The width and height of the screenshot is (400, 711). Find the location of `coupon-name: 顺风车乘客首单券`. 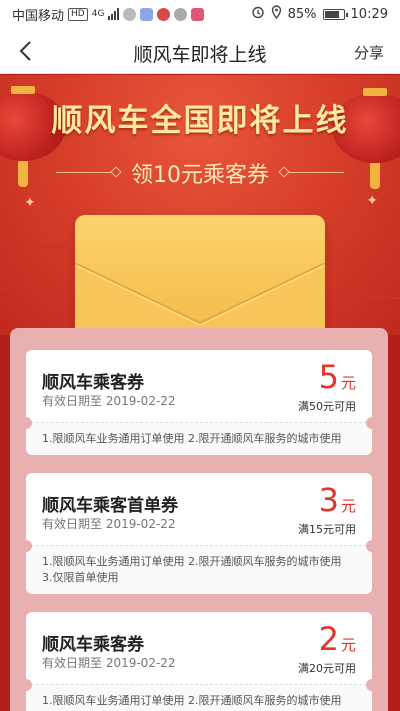

coupon-name: 顺风车乘客首单券 is located at coordinates (110, 506).